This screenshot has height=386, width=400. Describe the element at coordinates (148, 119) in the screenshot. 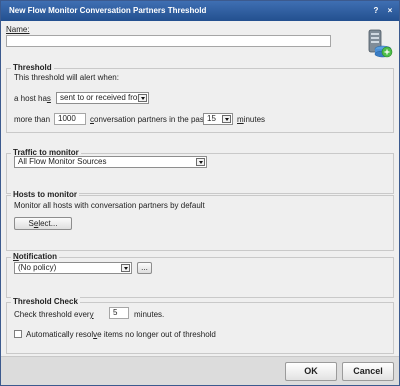

I see `partners-label: conversation partners in the past` at that location.